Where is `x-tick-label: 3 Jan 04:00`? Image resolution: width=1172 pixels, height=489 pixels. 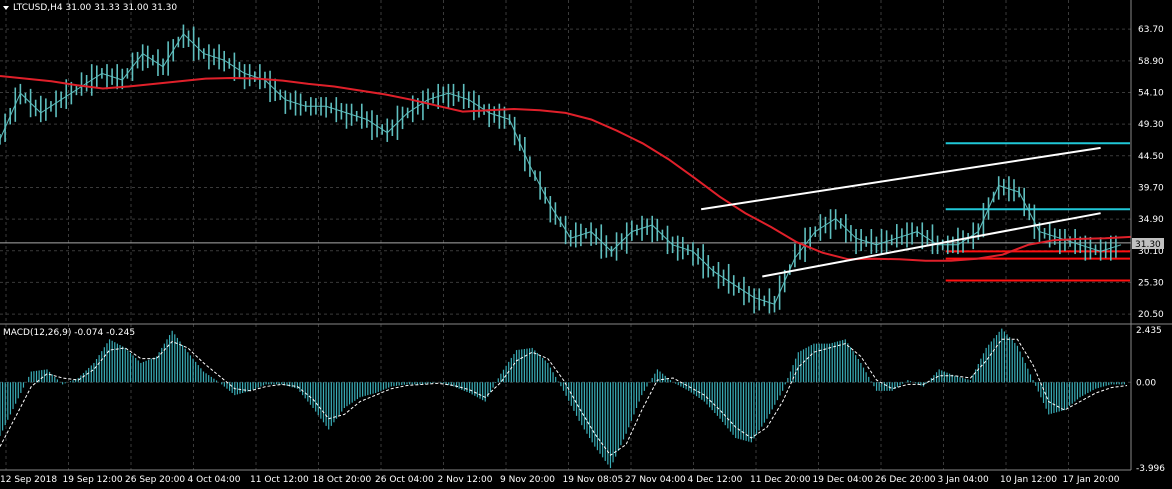 x-tick-label: 3 Jan 04:00 is located at coordinates (964, 480).